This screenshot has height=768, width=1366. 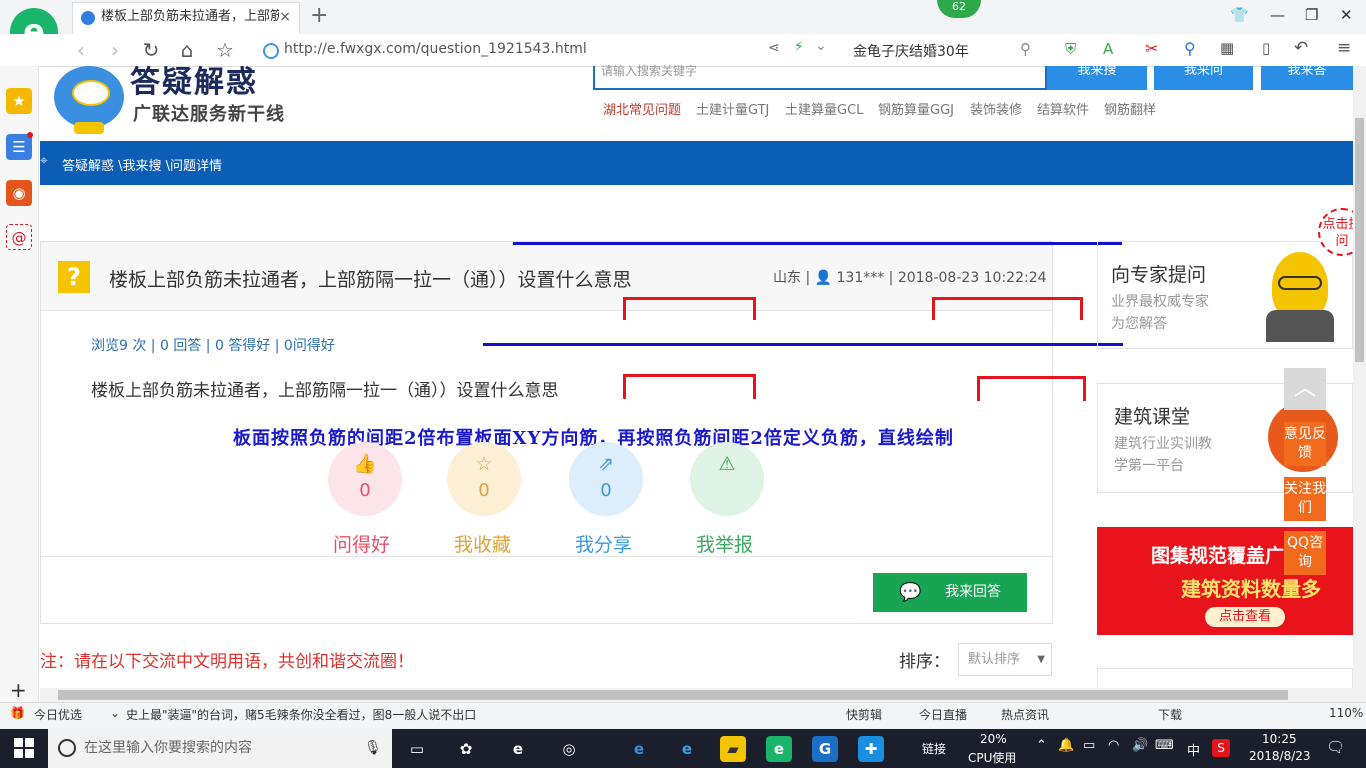 I want to click on taskbar-search: 在这里输入你要搜索的内容 🎙, so click(x=220, y=748).